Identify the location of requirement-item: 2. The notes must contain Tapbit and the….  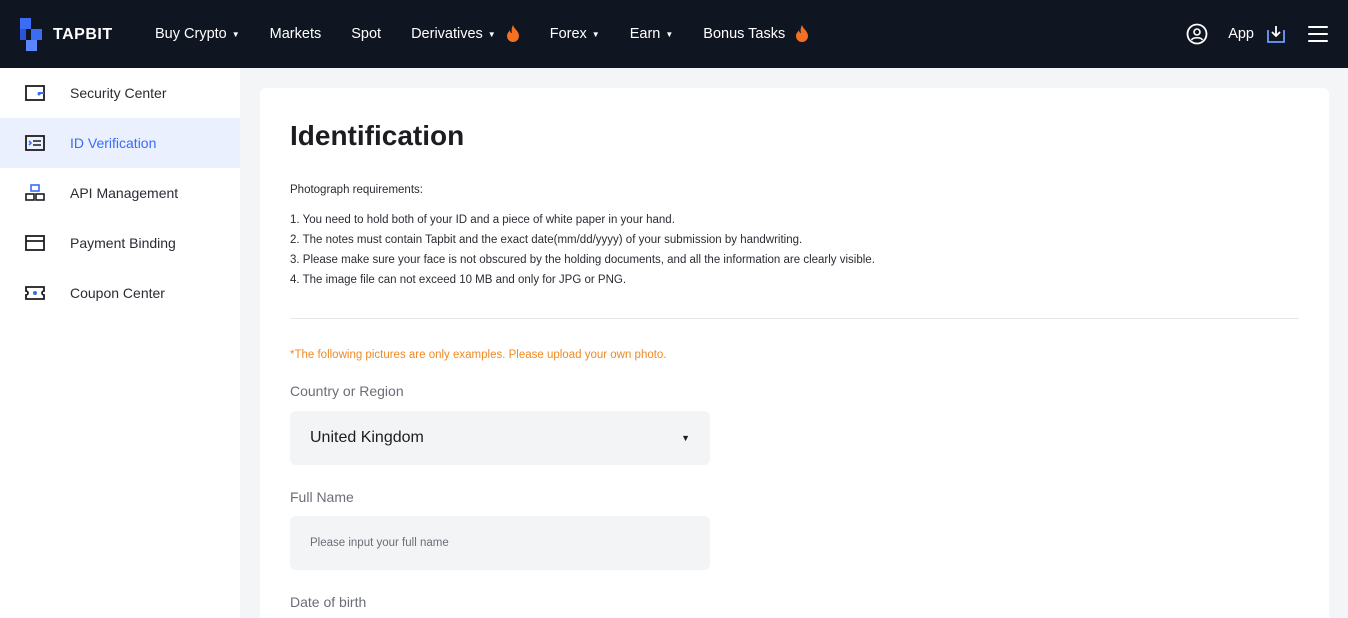
(546, 240).